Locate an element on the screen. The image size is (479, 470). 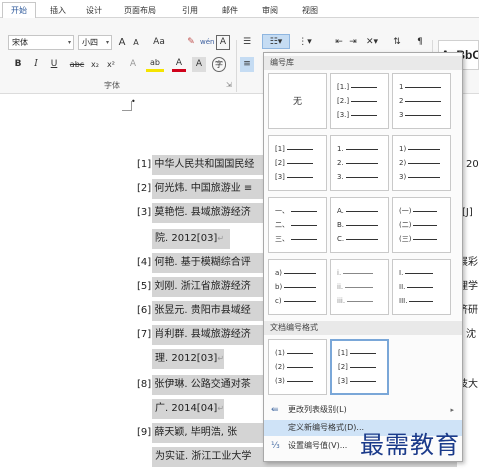
list-item: [4] 何艳. 基于模糊综合评 is located at coordinates (194, 263).